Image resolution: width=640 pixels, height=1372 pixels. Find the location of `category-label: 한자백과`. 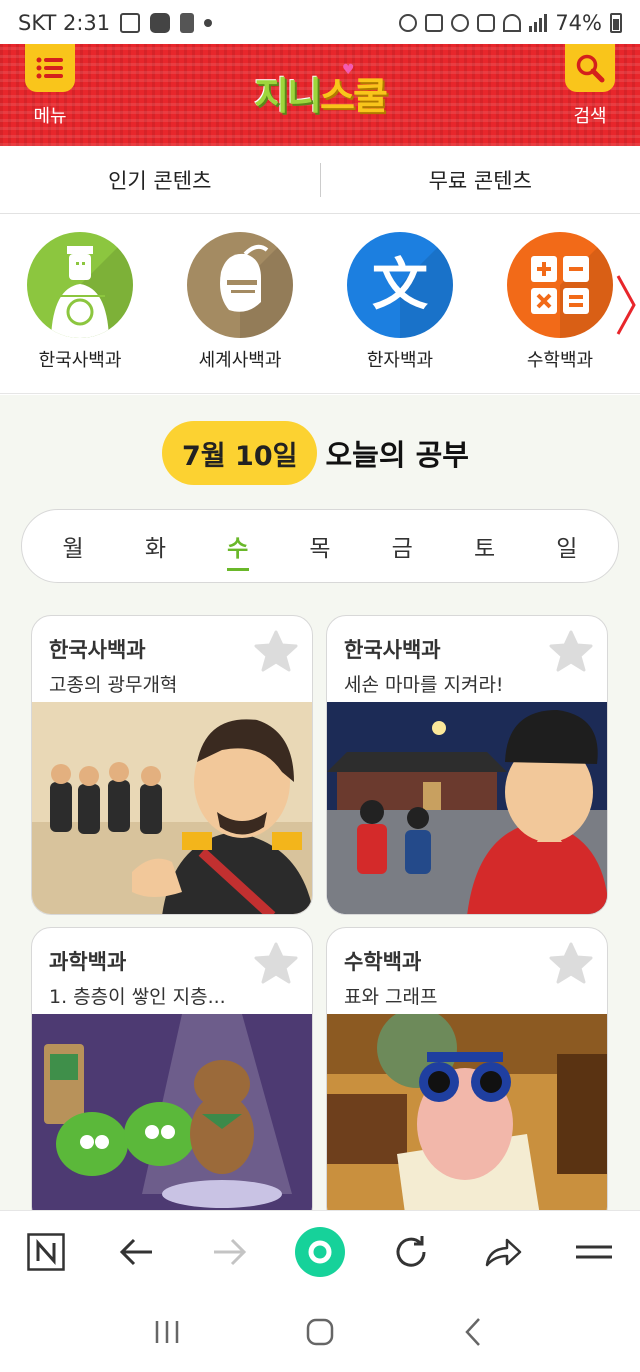

category-label: 한자백과 is located at coordinates (400, 360).